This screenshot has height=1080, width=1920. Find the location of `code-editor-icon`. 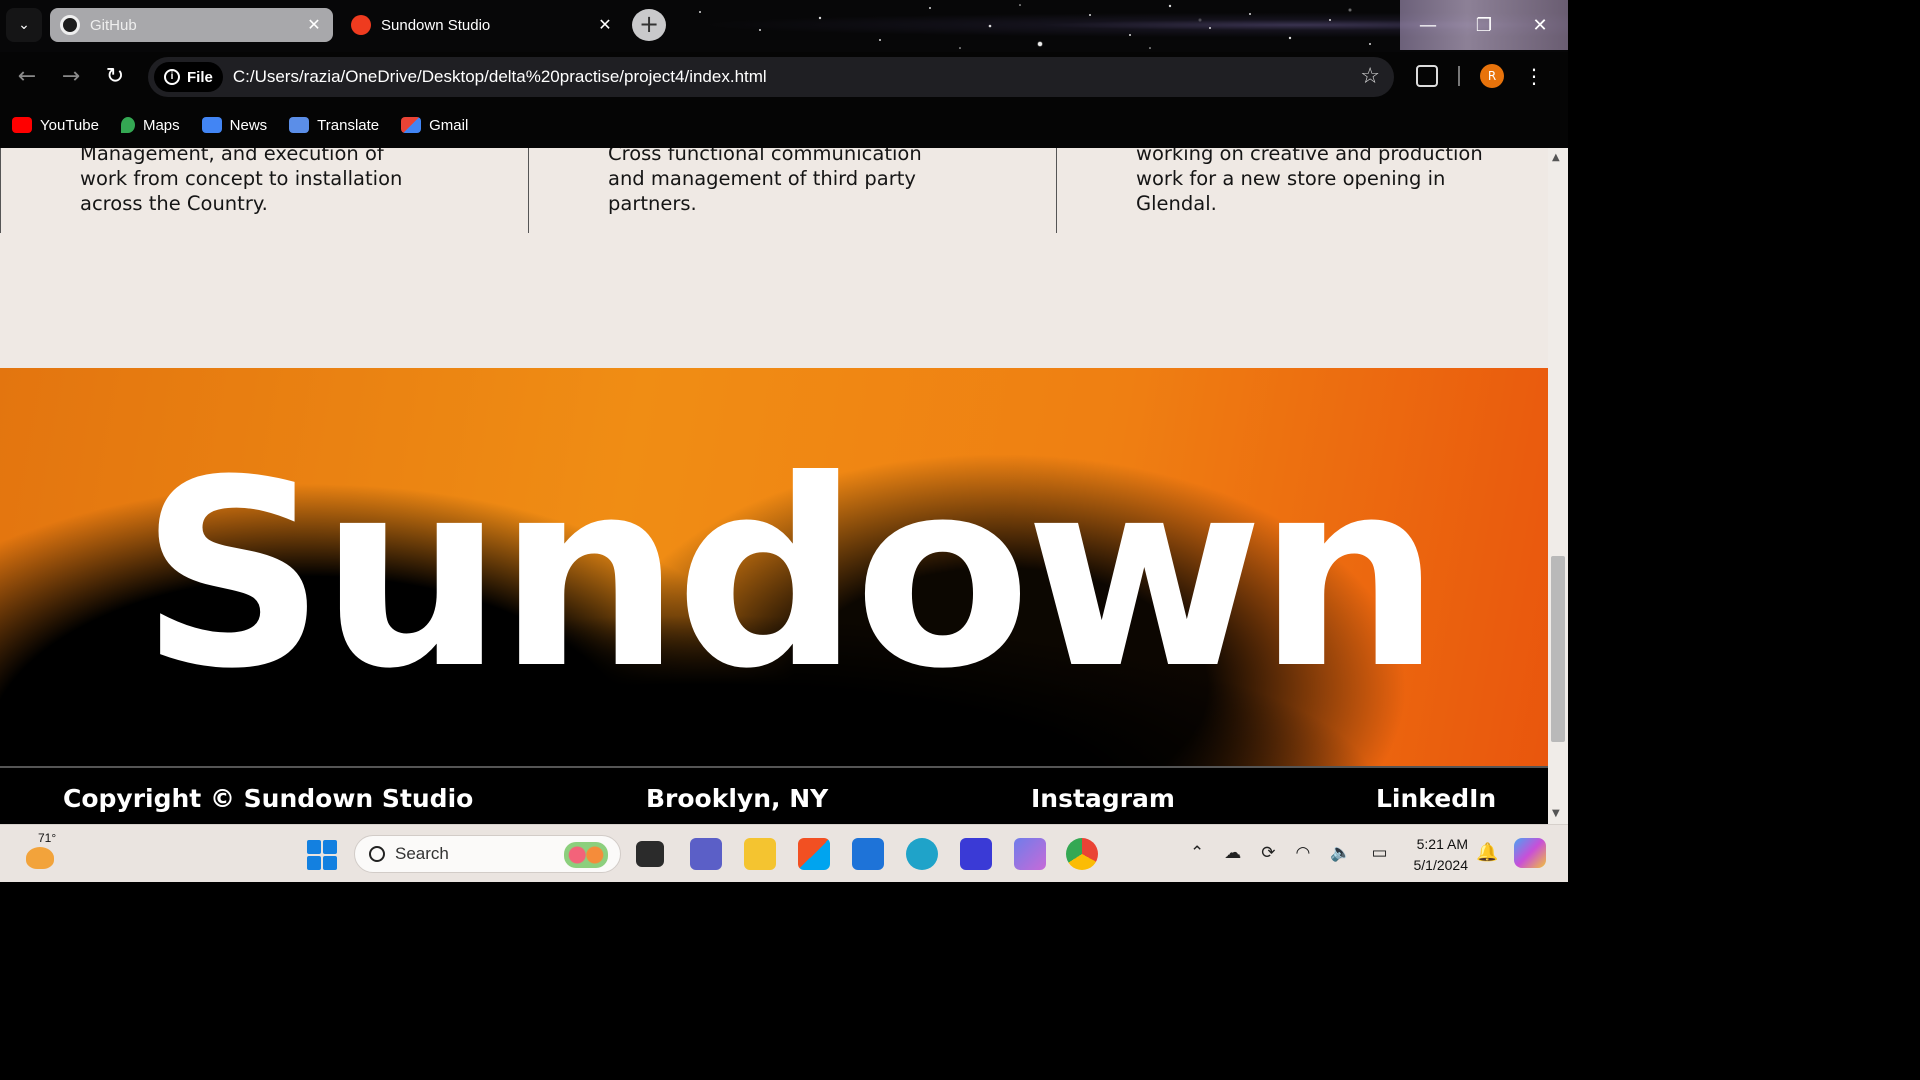

code-editor-icon is located at coordinates (976, 854).